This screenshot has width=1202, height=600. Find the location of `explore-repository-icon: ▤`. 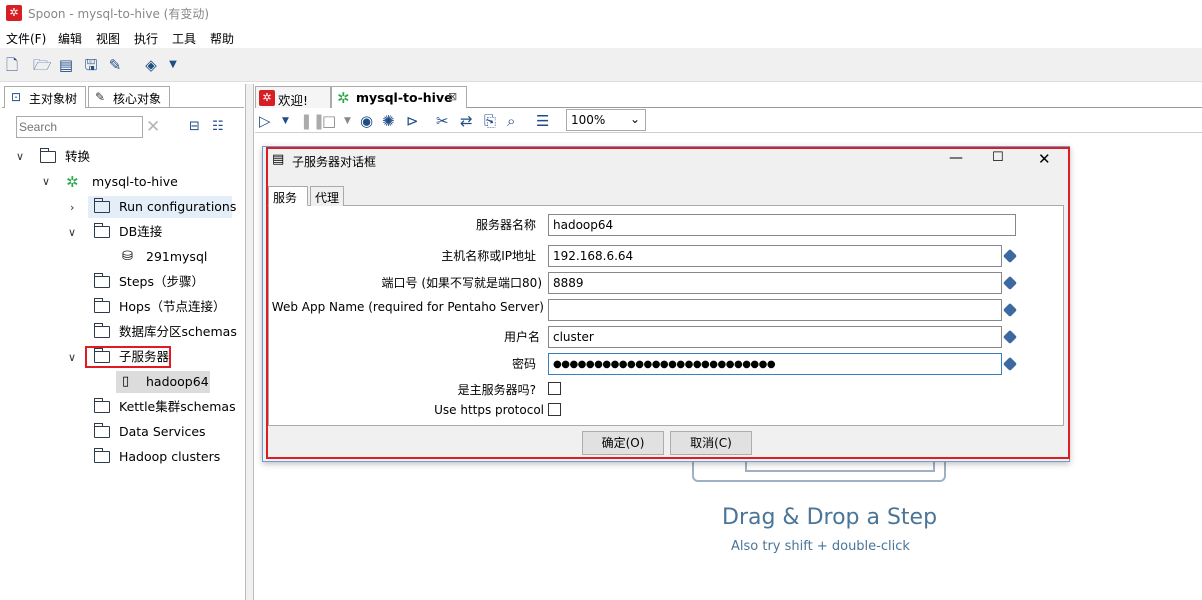

explore-repository-icon: ▤ is located at coordinates (66, 65).